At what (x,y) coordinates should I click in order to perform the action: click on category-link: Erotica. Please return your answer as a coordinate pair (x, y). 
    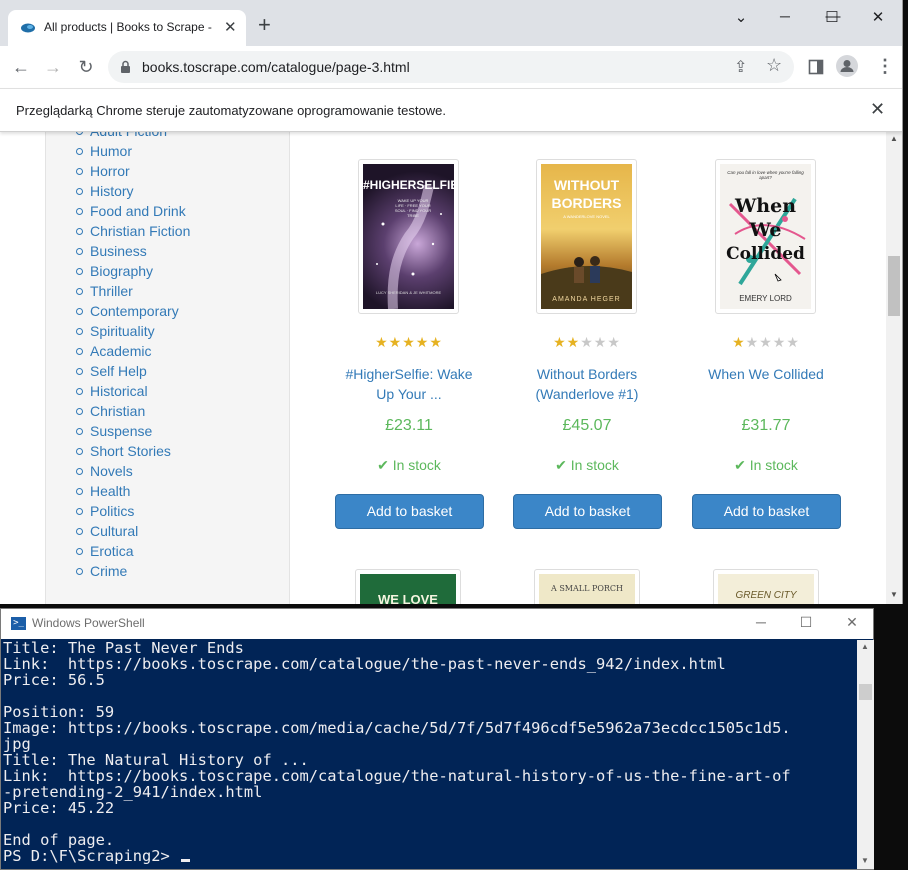
    Looking at the image, I should click on (132, 554).